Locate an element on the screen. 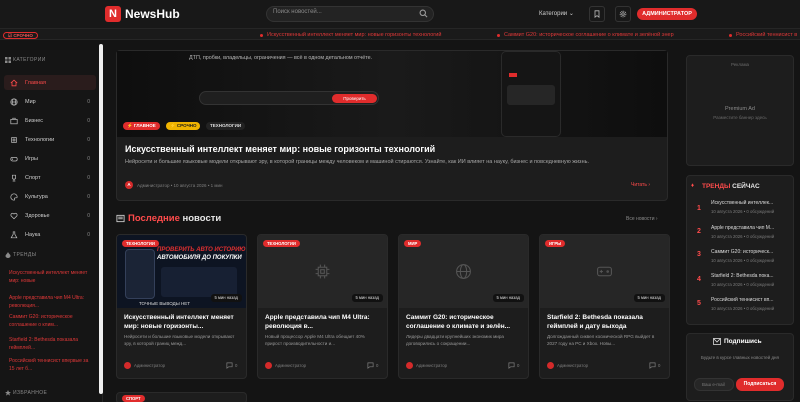 The width and height of the screenshot is (800, 402). trophy-icon is located at coordinates (14, 178).